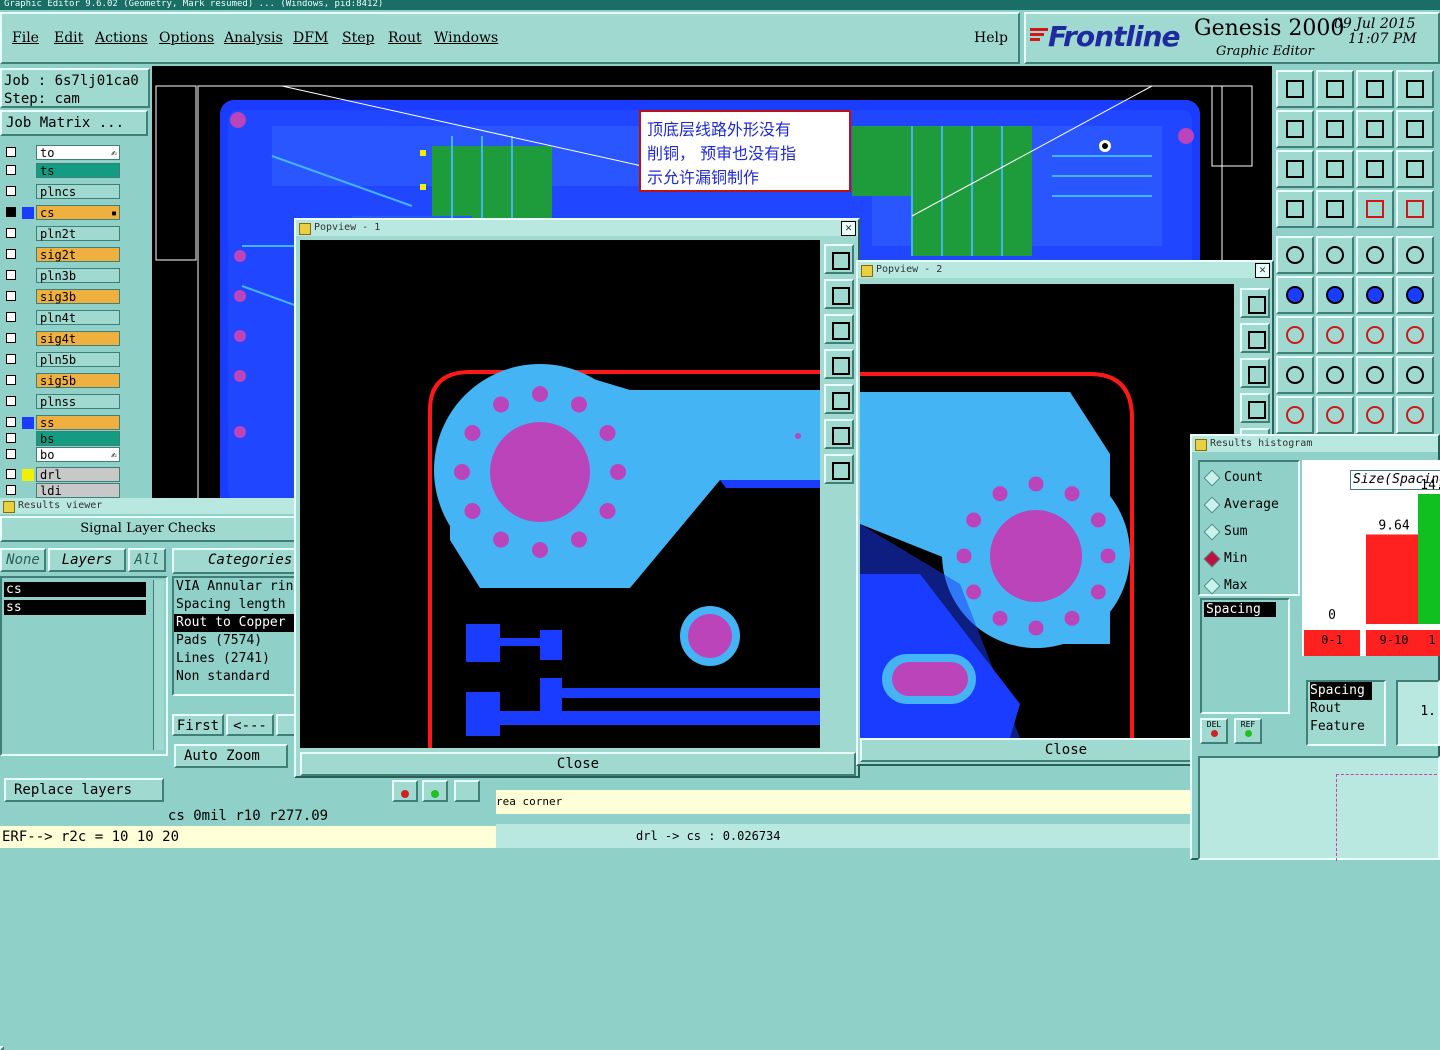 This screenshot has width=1440, height=1050. What do you see at coordinates (234, 641) in the screenshot?
I see `category-item: Pads (7574)` at bounding box center [234, 641].